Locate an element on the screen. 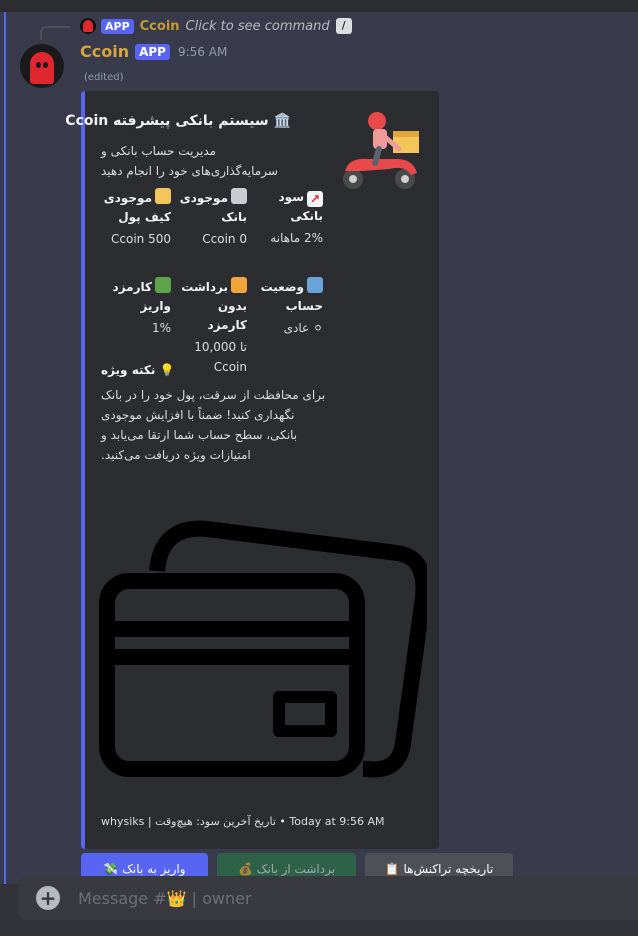  reply-avatar-ghost-icon is located at coordinates (88, 26).